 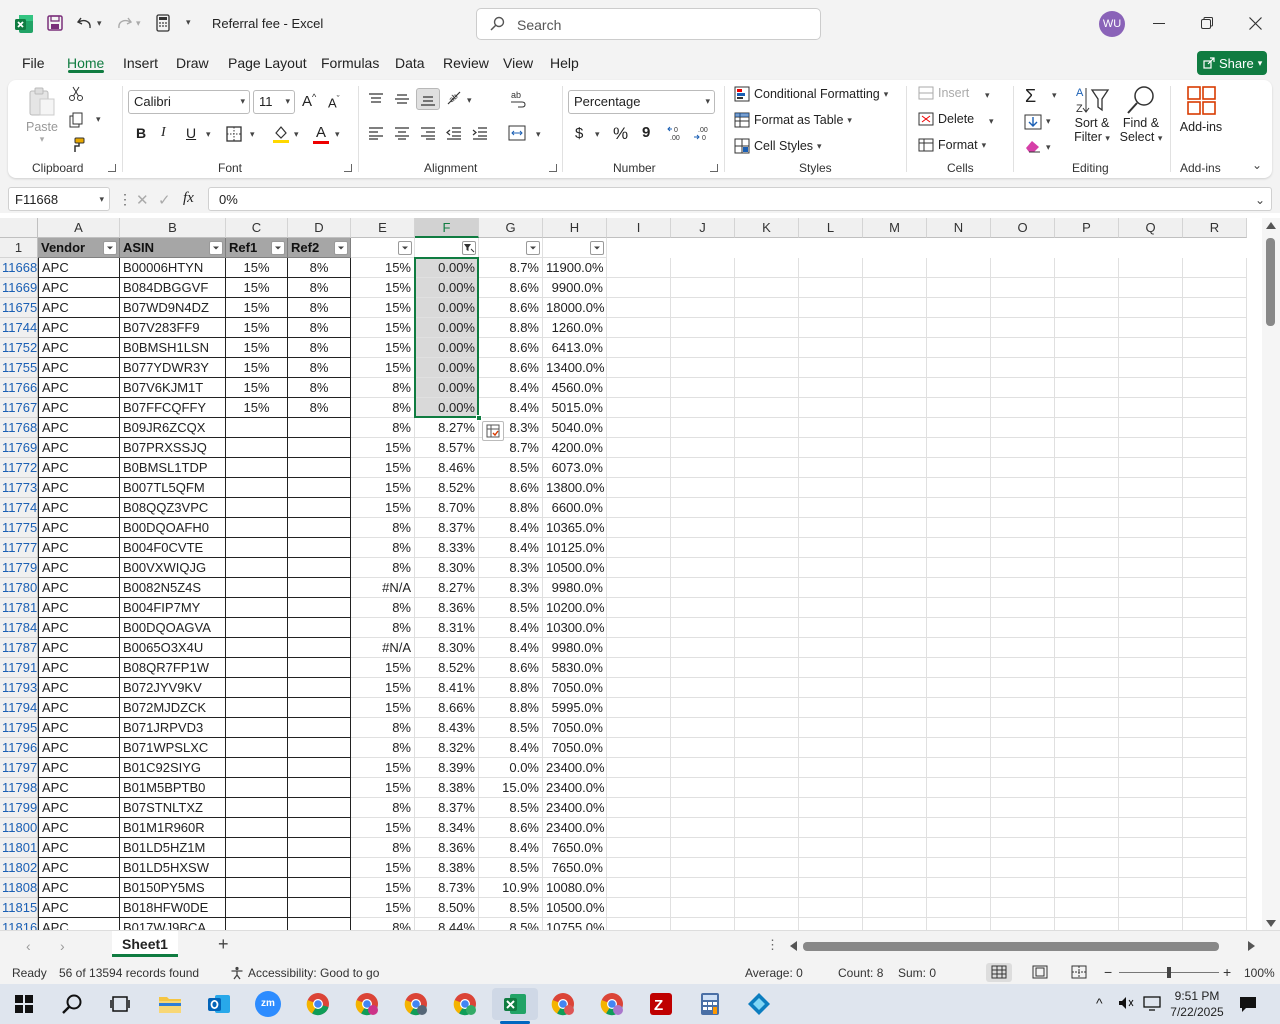 What do you see at coordinates (447, 924) in the screenshot?
I see `cell-f: 8.44%` at bounding box center [447, 924].